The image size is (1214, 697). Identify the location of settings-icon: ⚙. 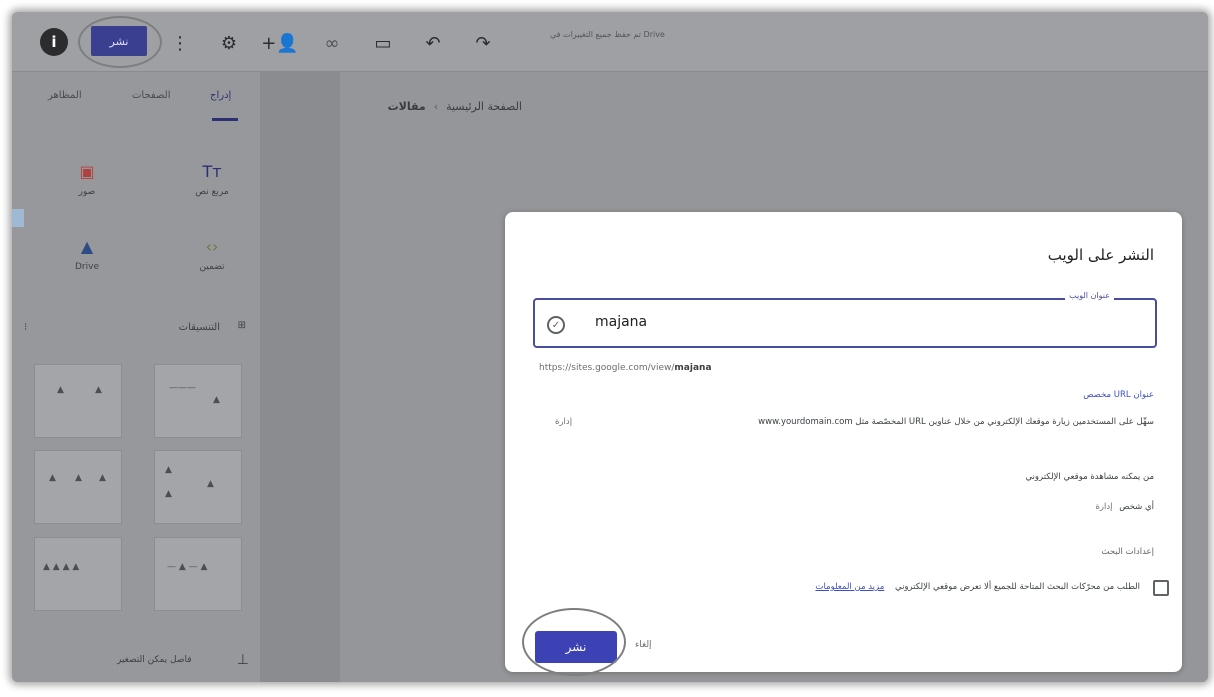
(229, 43).